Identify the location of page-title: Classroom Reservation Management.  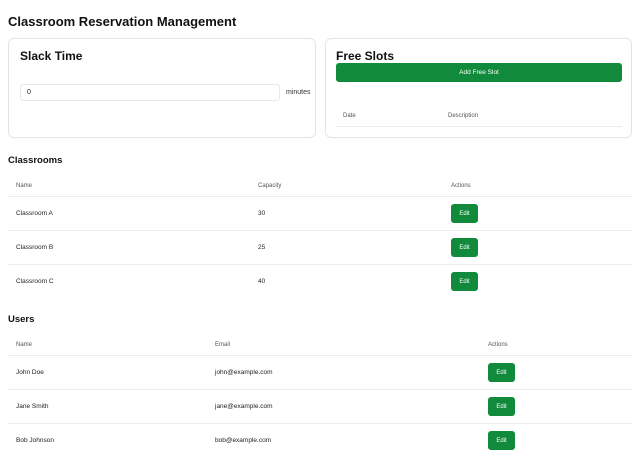
(122, 21).